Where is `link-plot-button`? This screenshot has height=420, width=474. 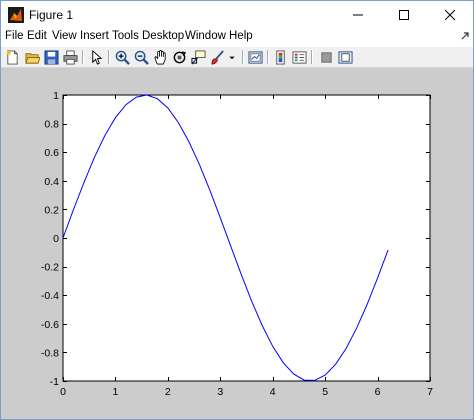 link-plot-button is located at coordinates (255, 57).